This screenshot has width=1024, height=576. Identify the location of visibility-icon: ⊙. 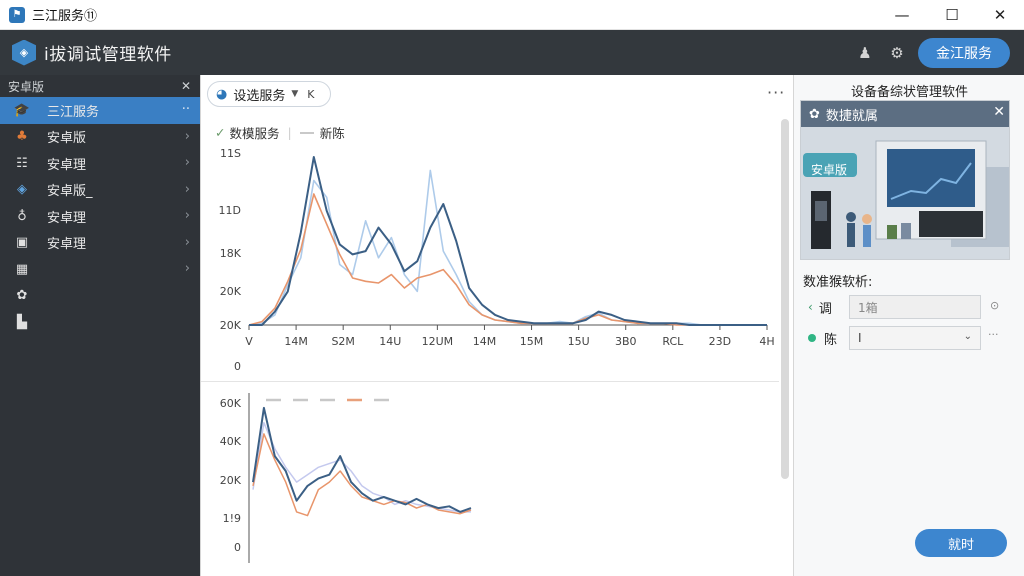
(994, 305).